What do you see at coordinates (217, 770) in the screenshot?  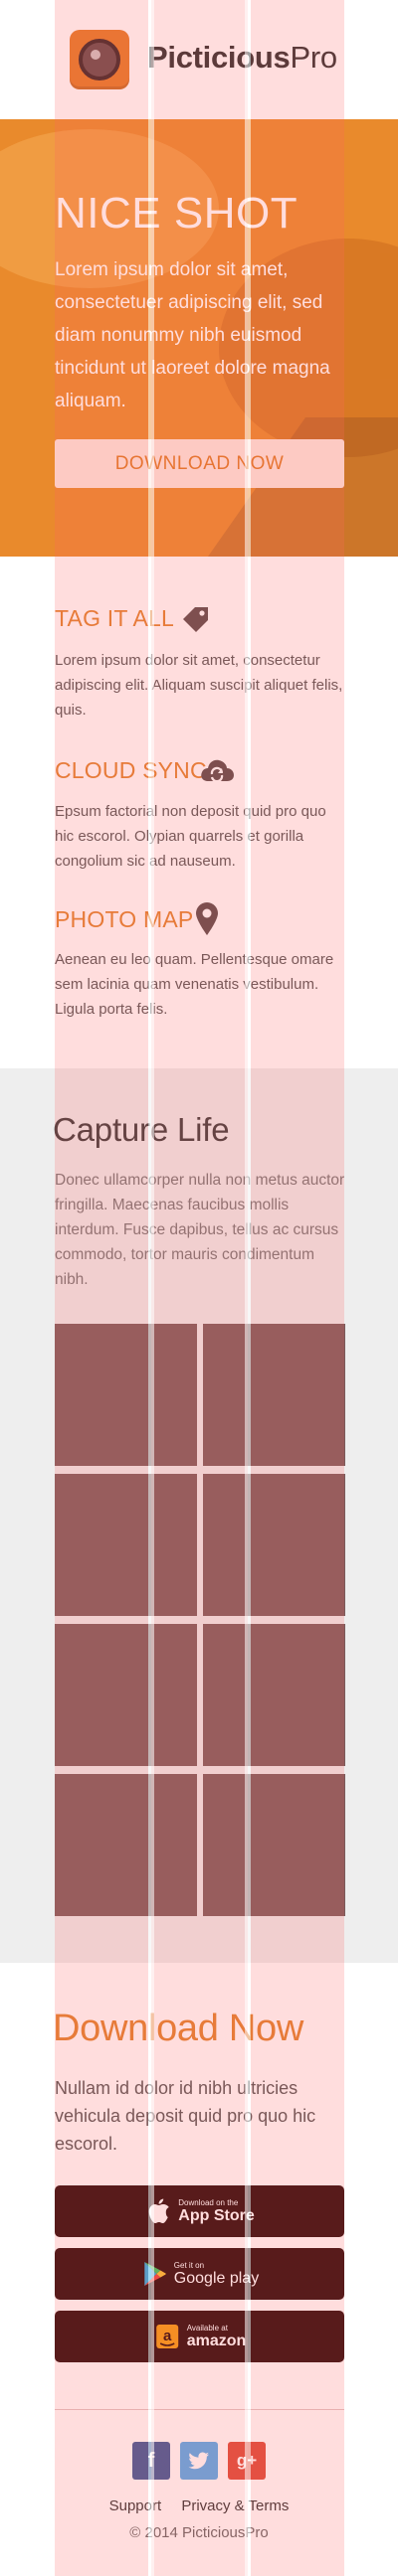 I see `cloud-sync-icon` at bounding box center [217, 770].